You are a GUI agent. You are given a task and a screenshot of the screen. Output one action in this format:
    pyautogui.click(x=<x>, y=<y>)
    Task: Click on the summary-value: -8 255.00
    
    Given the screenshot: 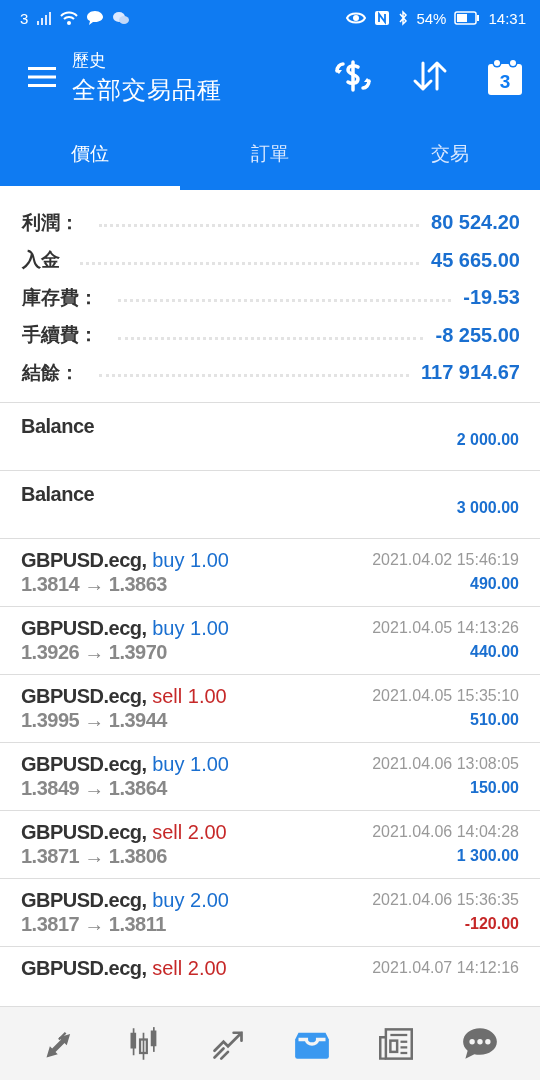 What is the action you would take?
    pyautogui.click(x=477, y=335)
    